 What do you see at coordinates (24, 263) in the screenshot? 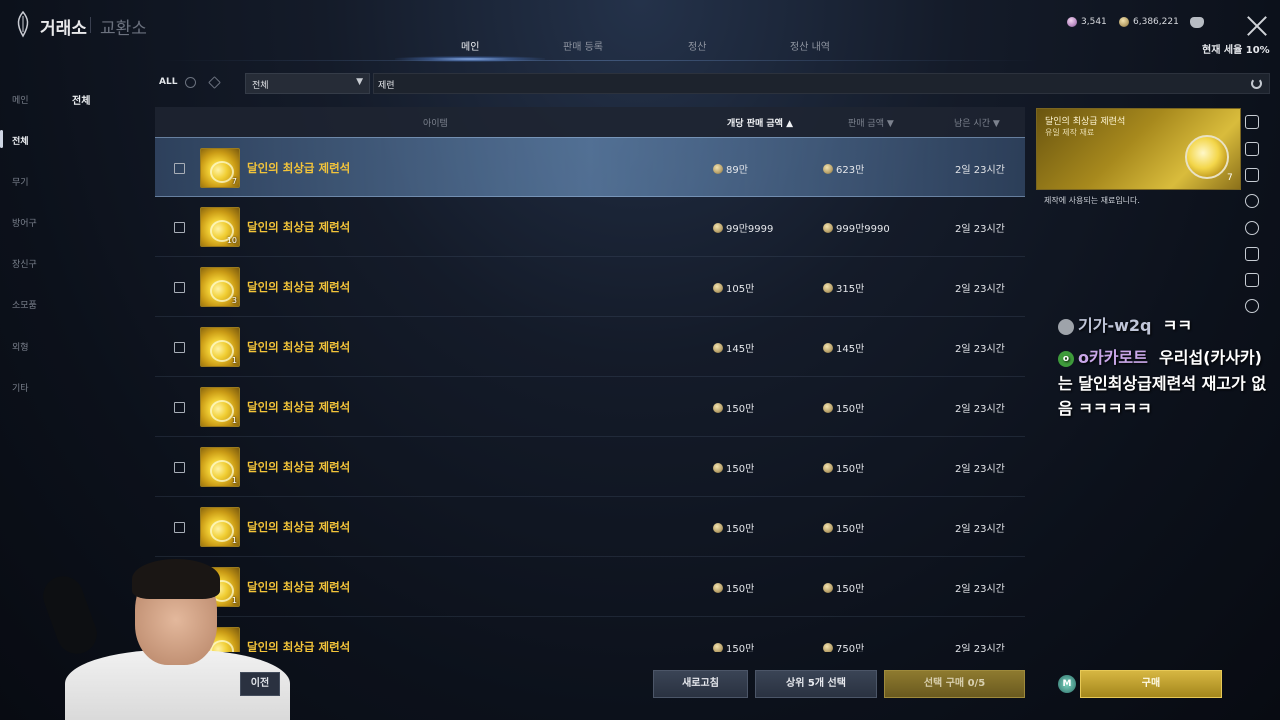
I see `sidebar-item-accessory: 장신구` at bounding box center [24, 263].